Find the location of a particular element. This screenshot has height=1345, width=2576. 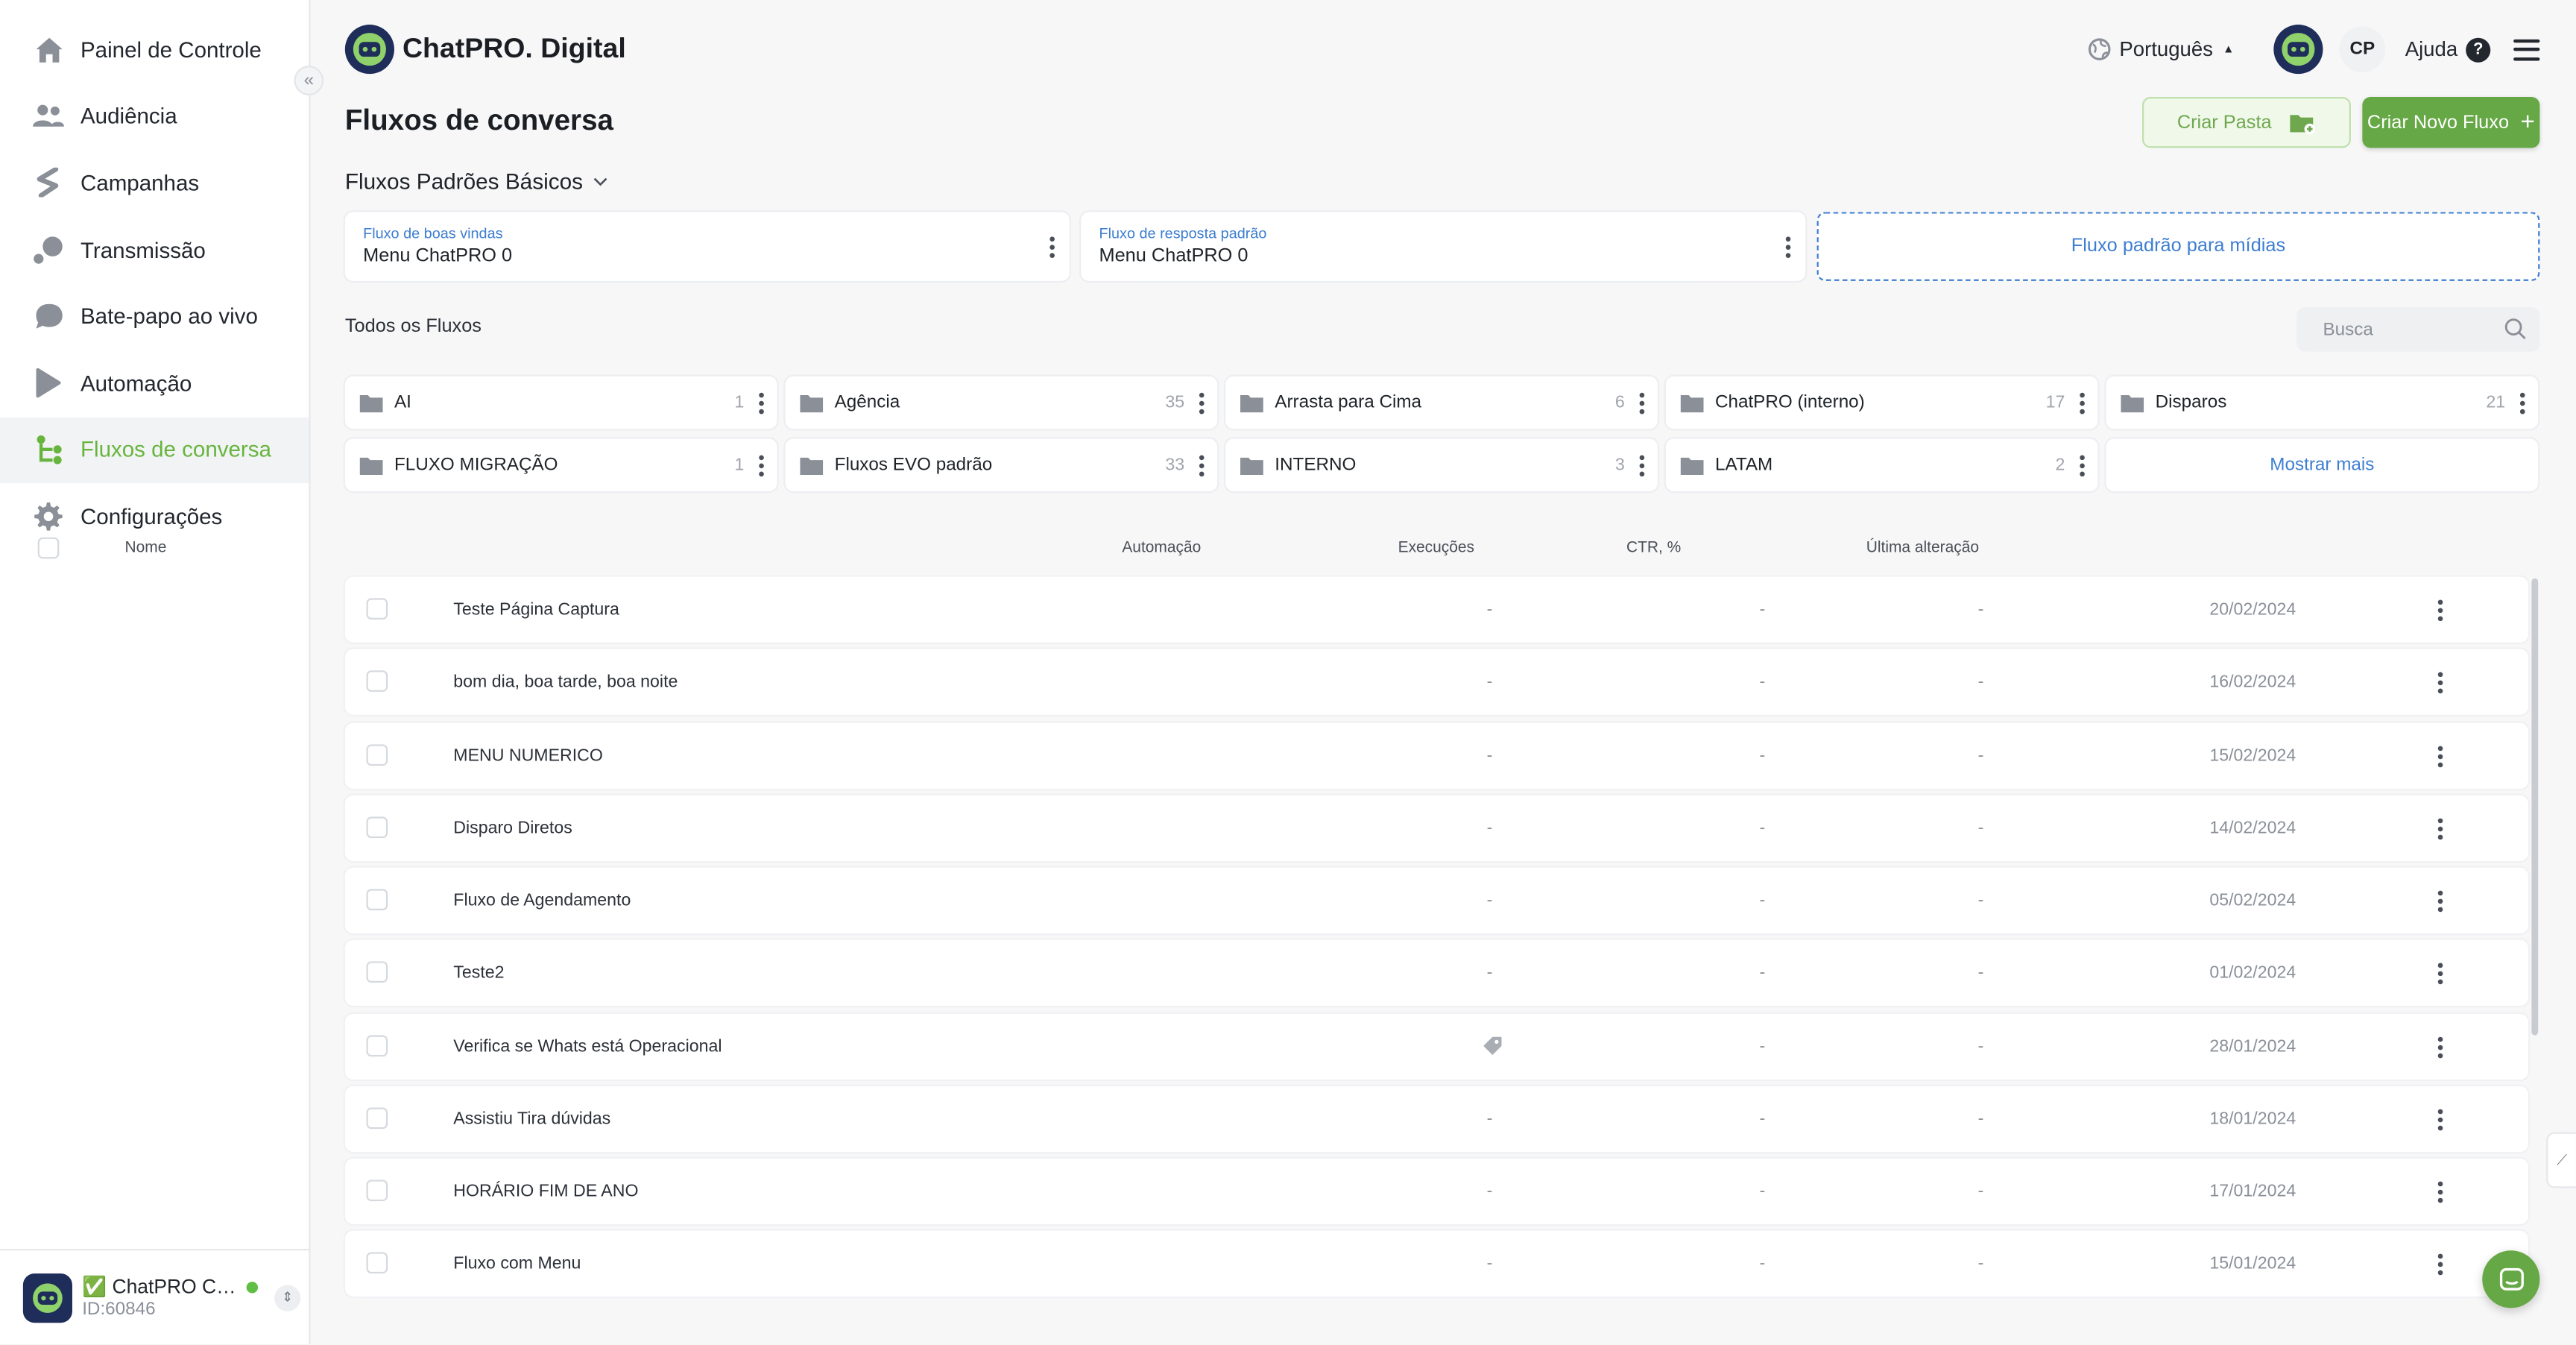

sidebar-item-audience: Audiência is located at coordinates (154, 117).